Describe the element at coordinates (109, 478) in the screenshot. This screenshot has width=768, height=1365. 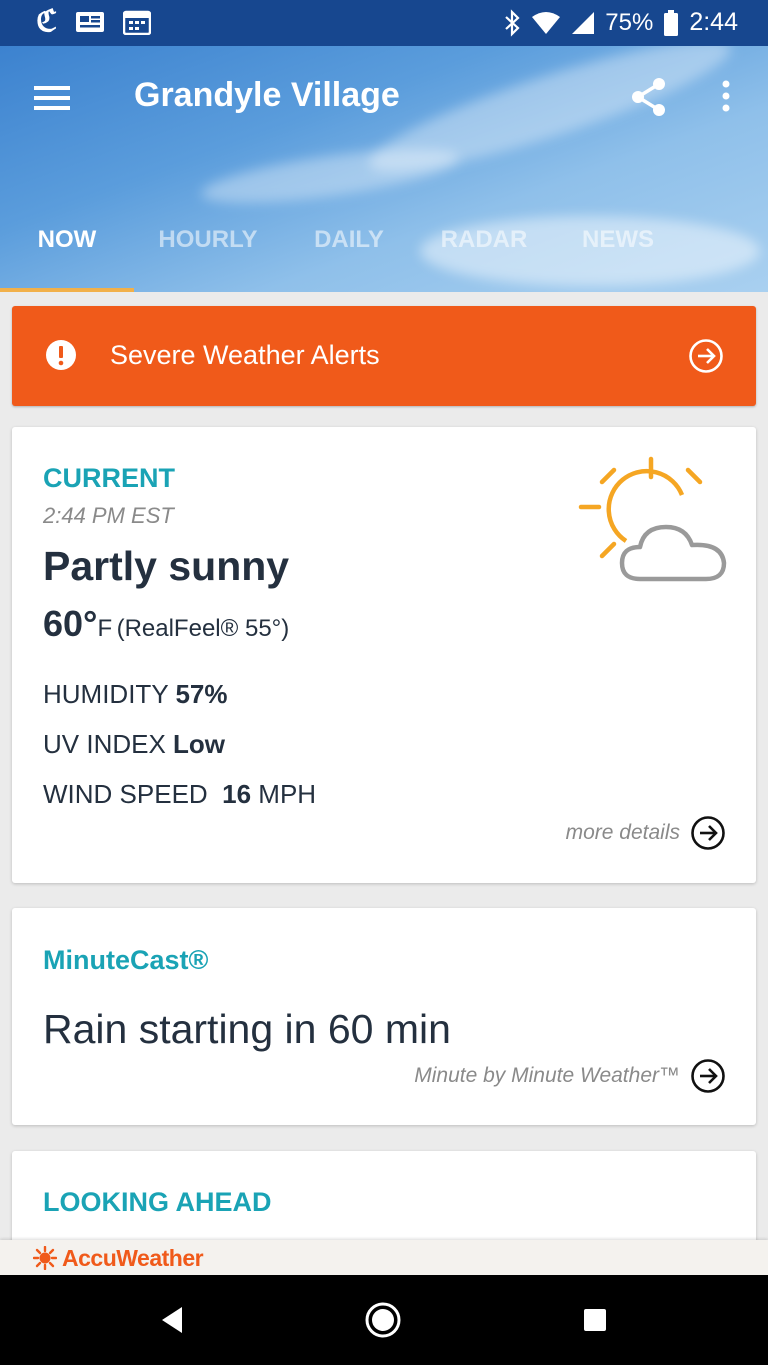
I see `current-heading: CURRENT` at that location.